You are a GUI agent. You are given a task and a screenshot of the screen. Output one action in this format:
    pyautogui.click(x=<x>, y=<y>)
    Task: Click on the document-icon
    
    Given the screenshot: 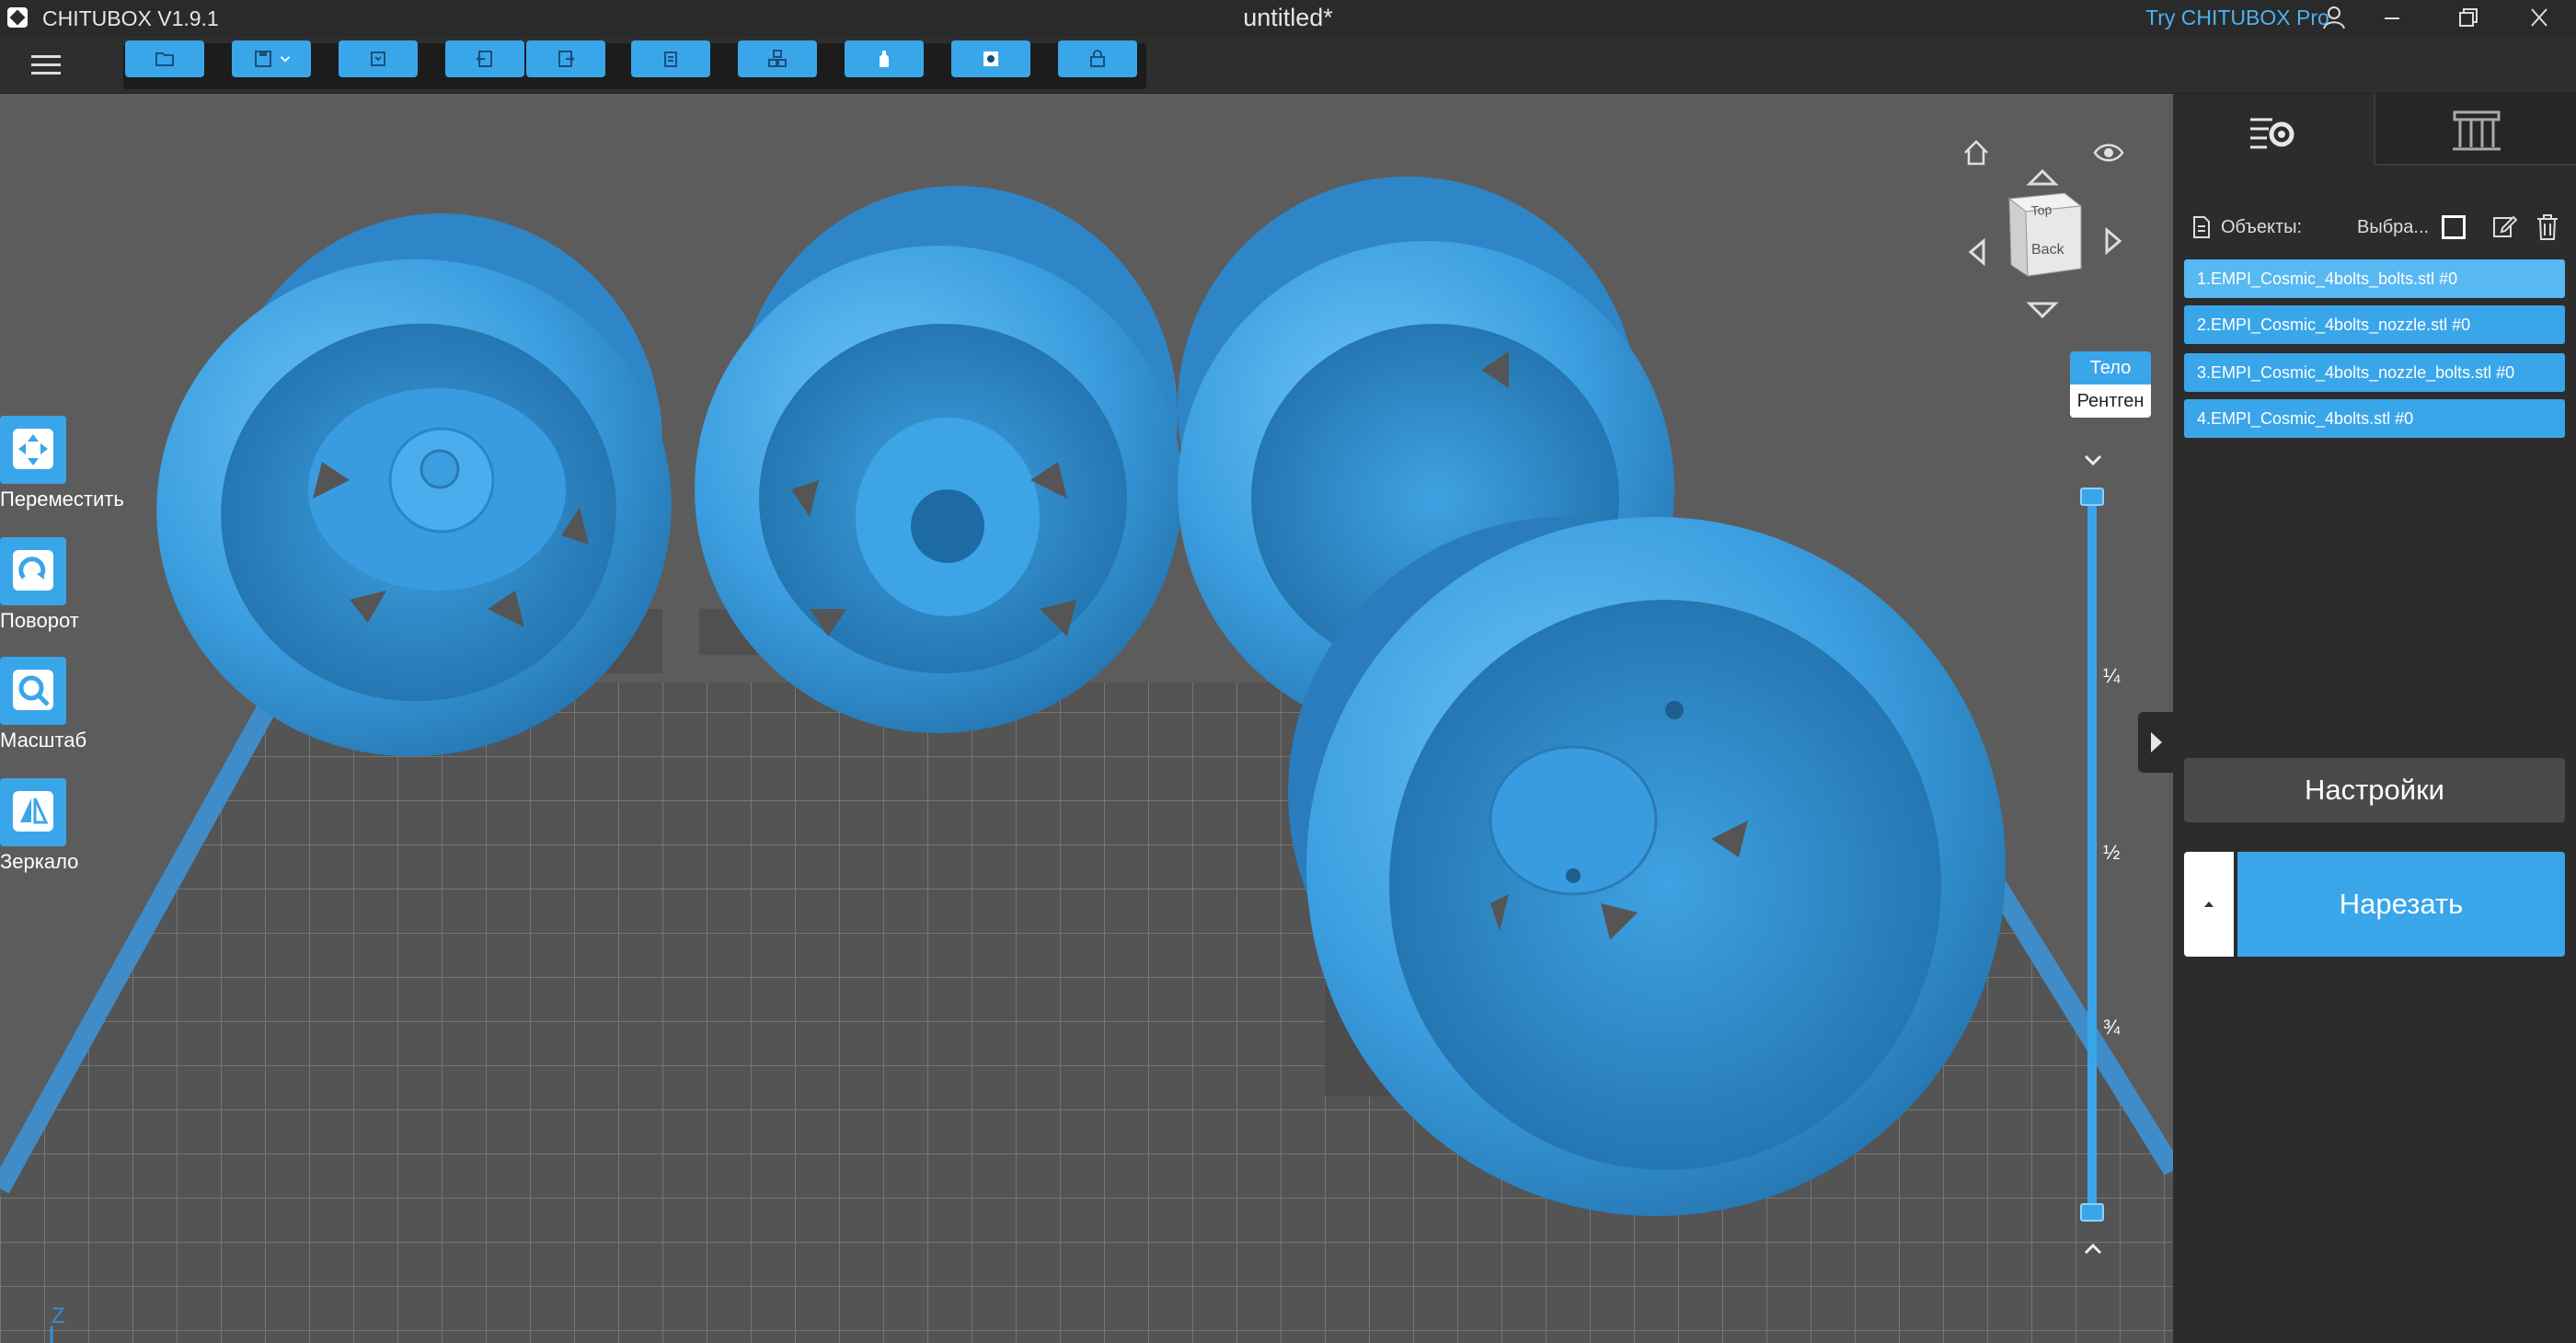 What is the action you would take?
    pyautogui.click(x=2201, y=227)
    